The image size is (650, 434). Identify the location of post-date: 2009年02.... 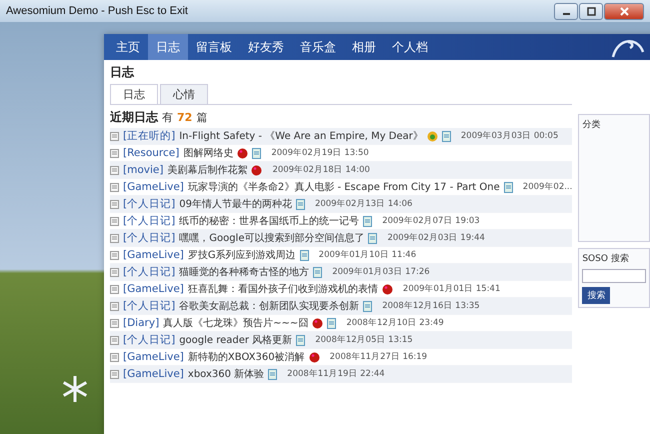
(547, 187).